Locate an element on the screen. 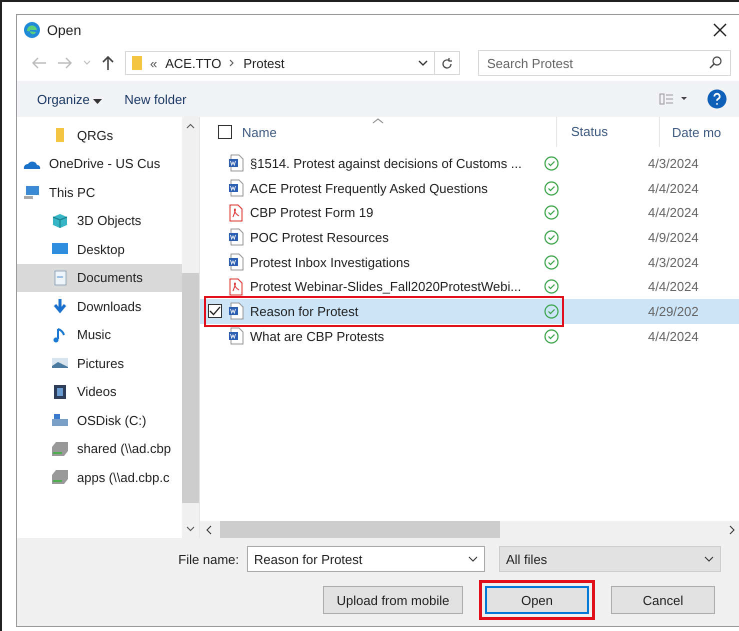  column-header: Date mo is located at coordinates (691, 132).